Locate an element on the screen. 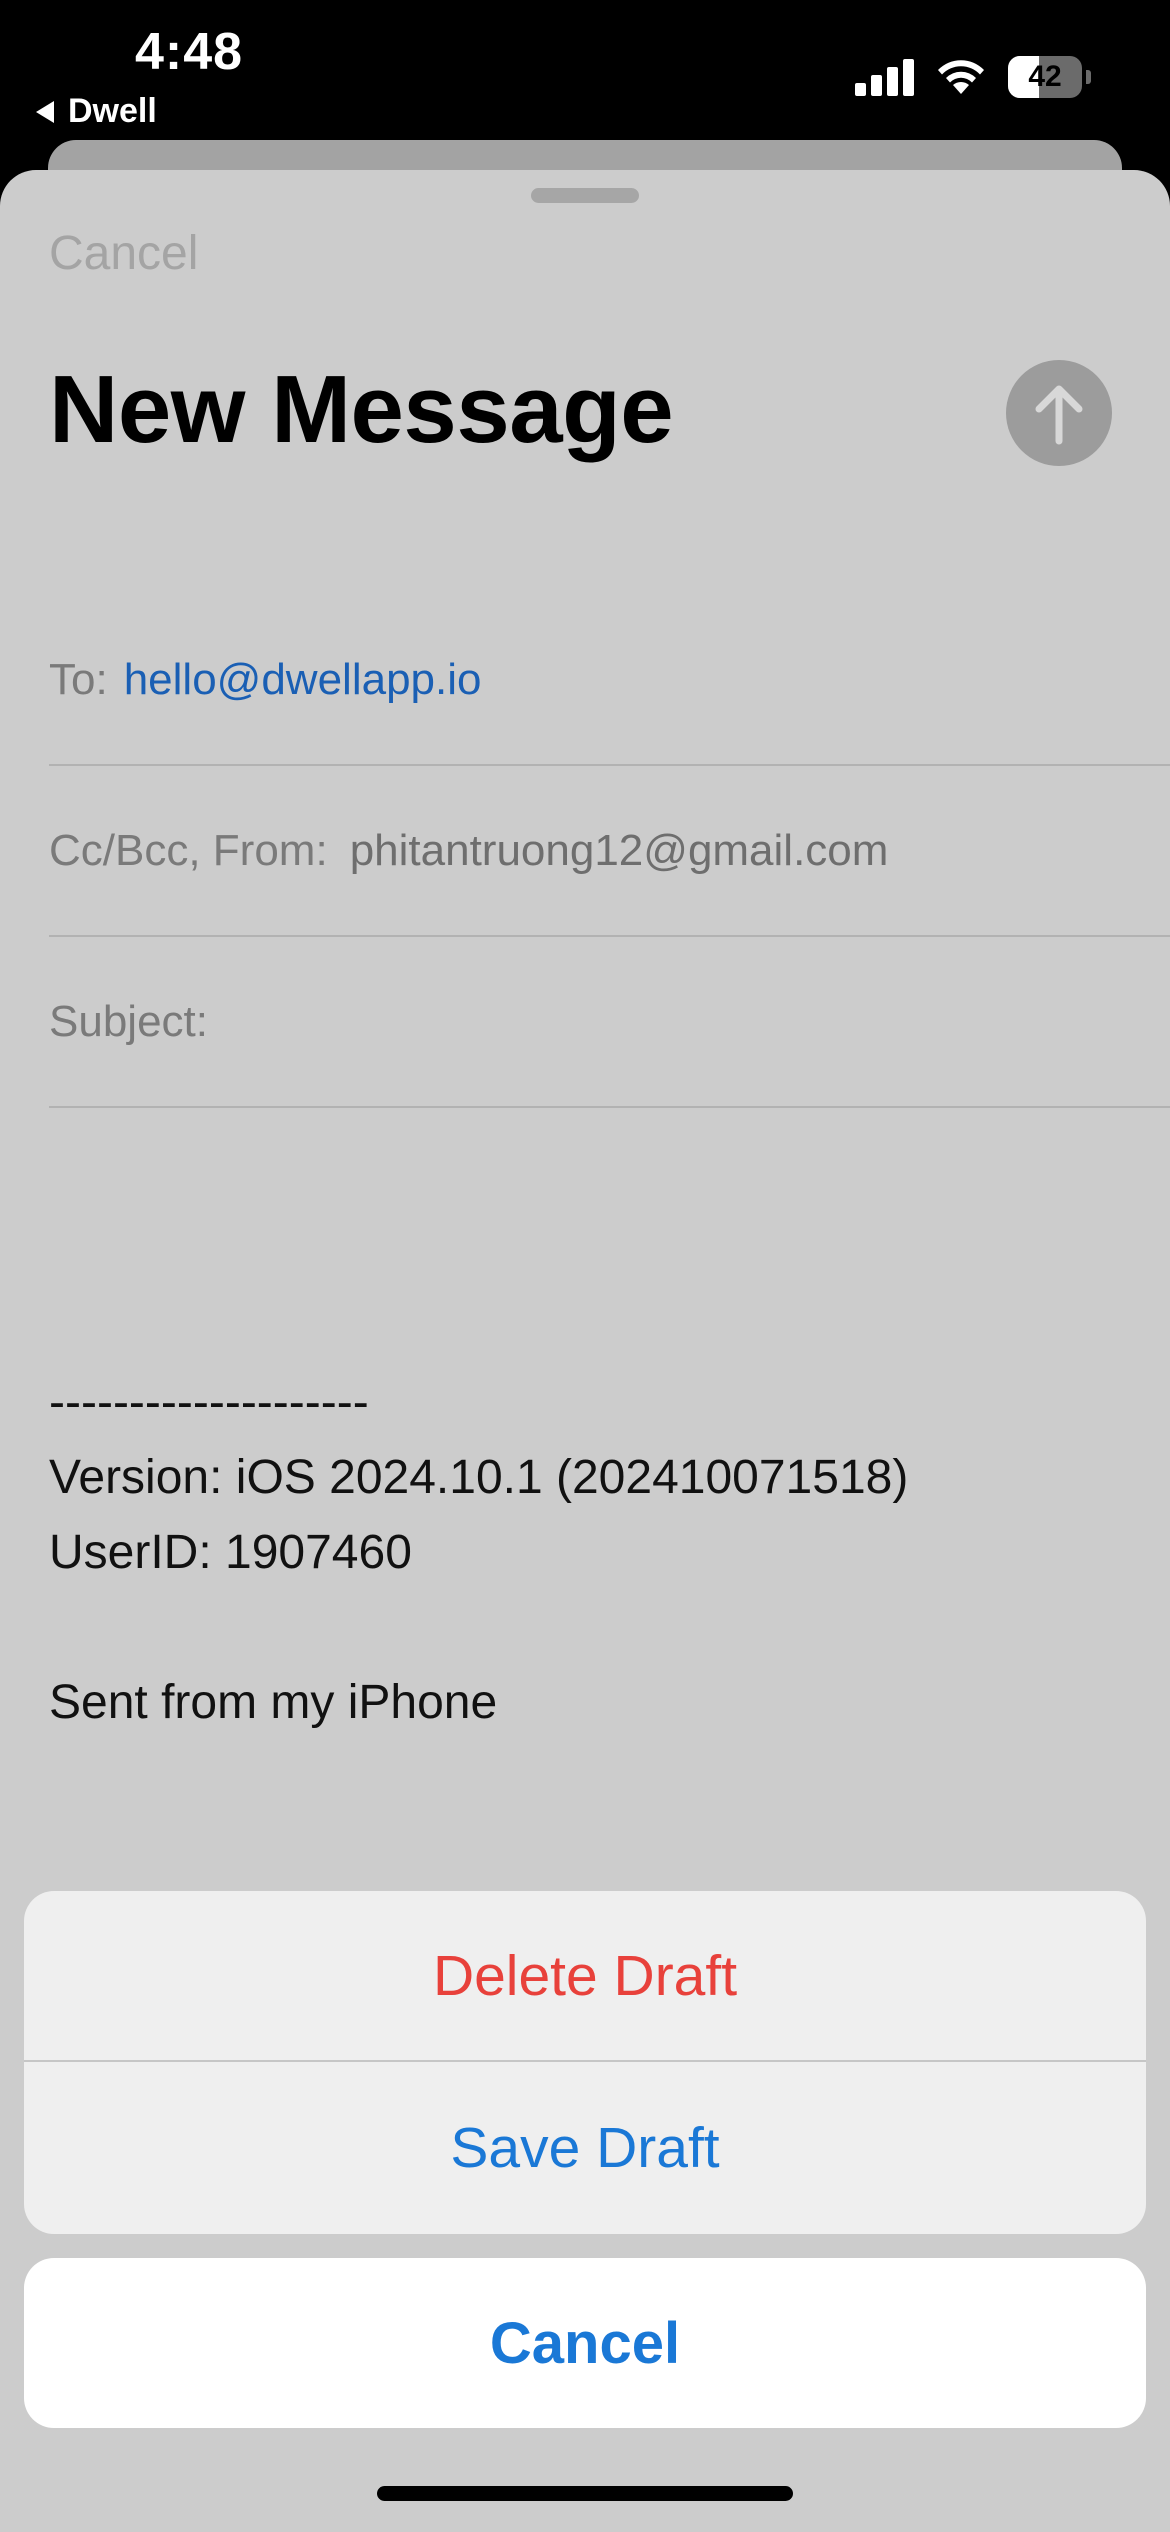 This screenshot has width=1170, height=2532. wifi-icon is located at coordinates (961, 77).